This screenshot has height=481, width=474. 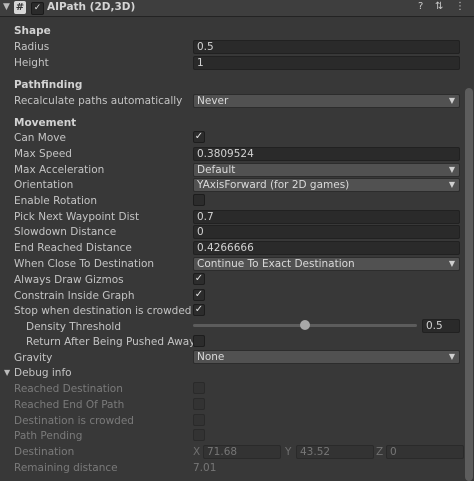 What do you see at coordinates (69, 280) in the screenshot?
I see `always-draw-gizmos-label: Always Draw Gizmos` at bounding box center [69, 280].